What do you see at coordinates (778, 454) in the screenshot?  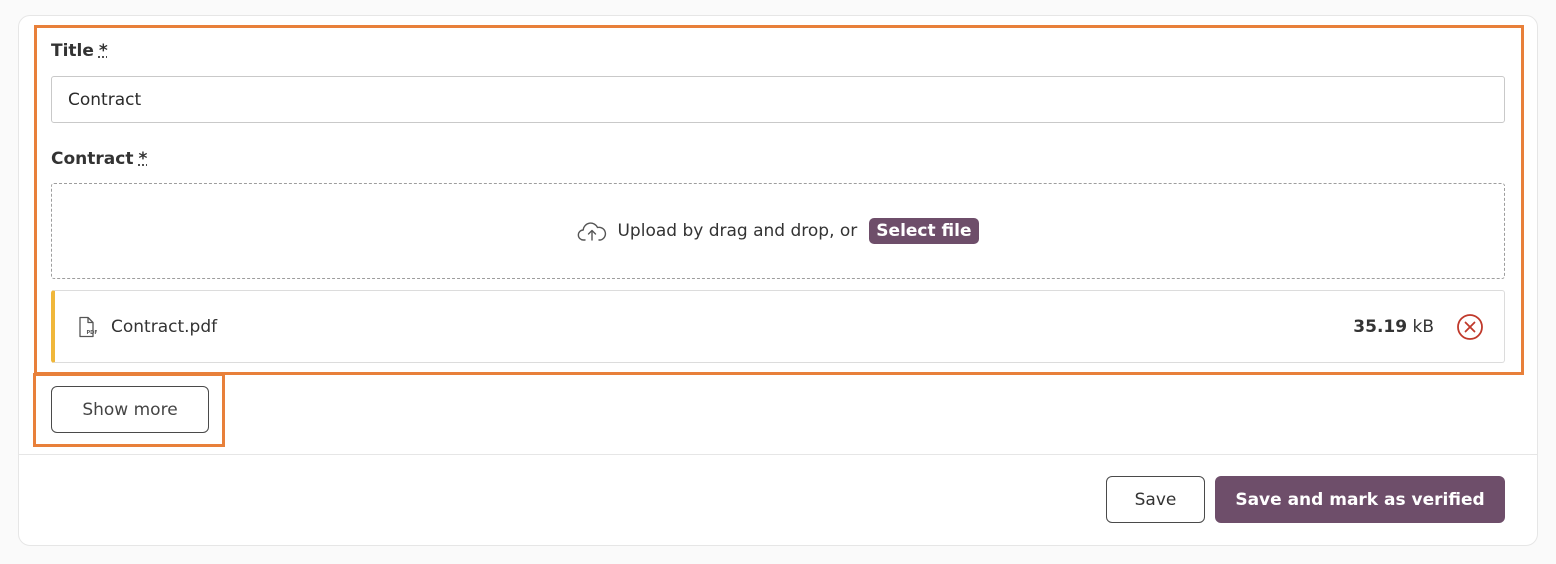 I see `footer-divider` at bounding box center [778, 454].